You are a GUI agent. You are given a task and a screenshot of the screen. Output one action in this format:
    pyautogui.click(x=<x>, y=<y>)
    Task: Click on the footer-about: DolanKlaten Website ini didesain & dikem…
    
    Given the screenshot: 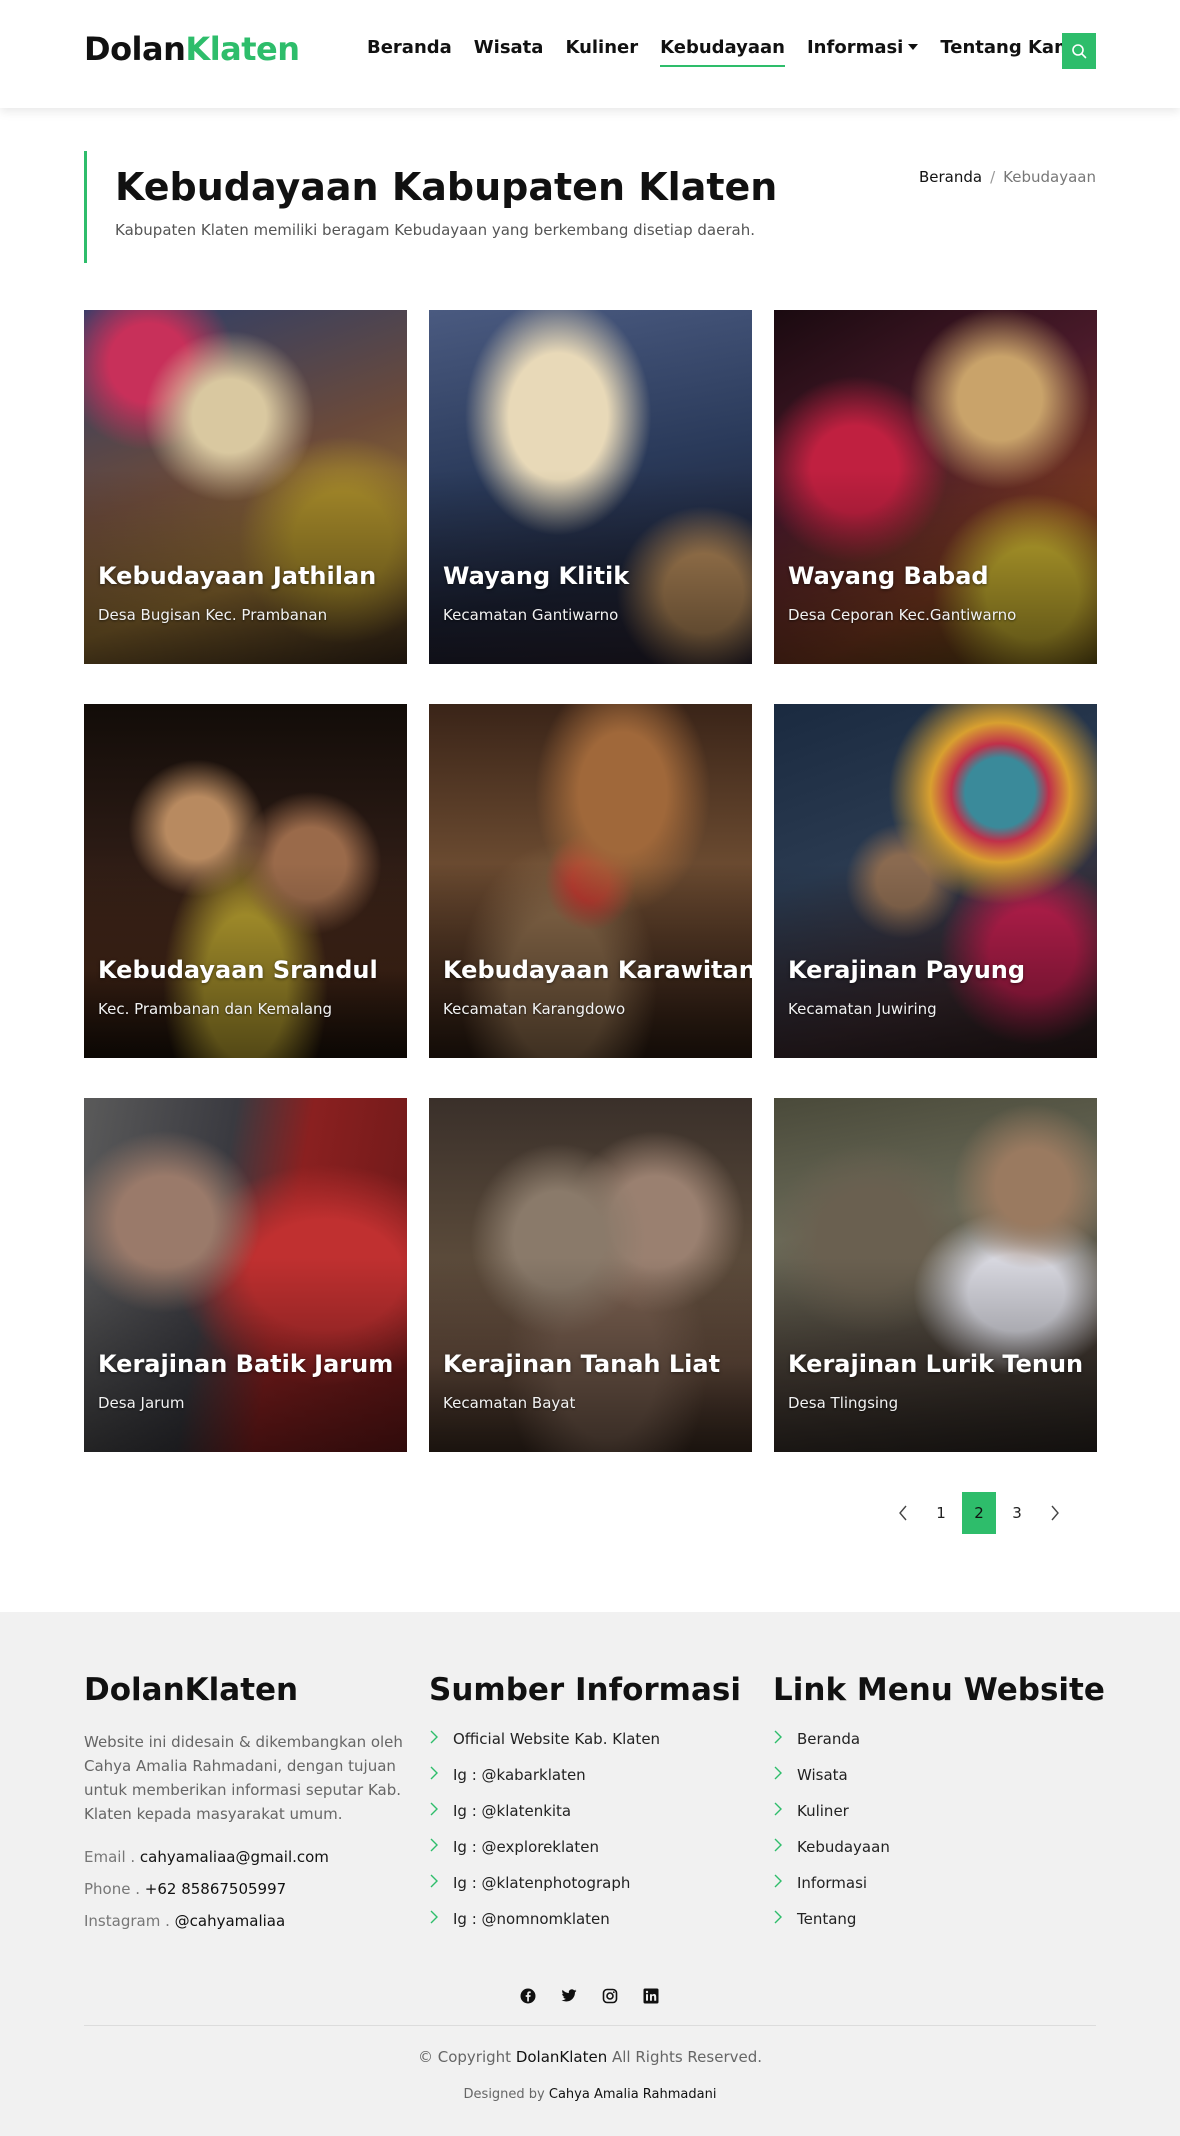 What is the action you would take?
    pyautogui.click(x=244, y=1808)
    